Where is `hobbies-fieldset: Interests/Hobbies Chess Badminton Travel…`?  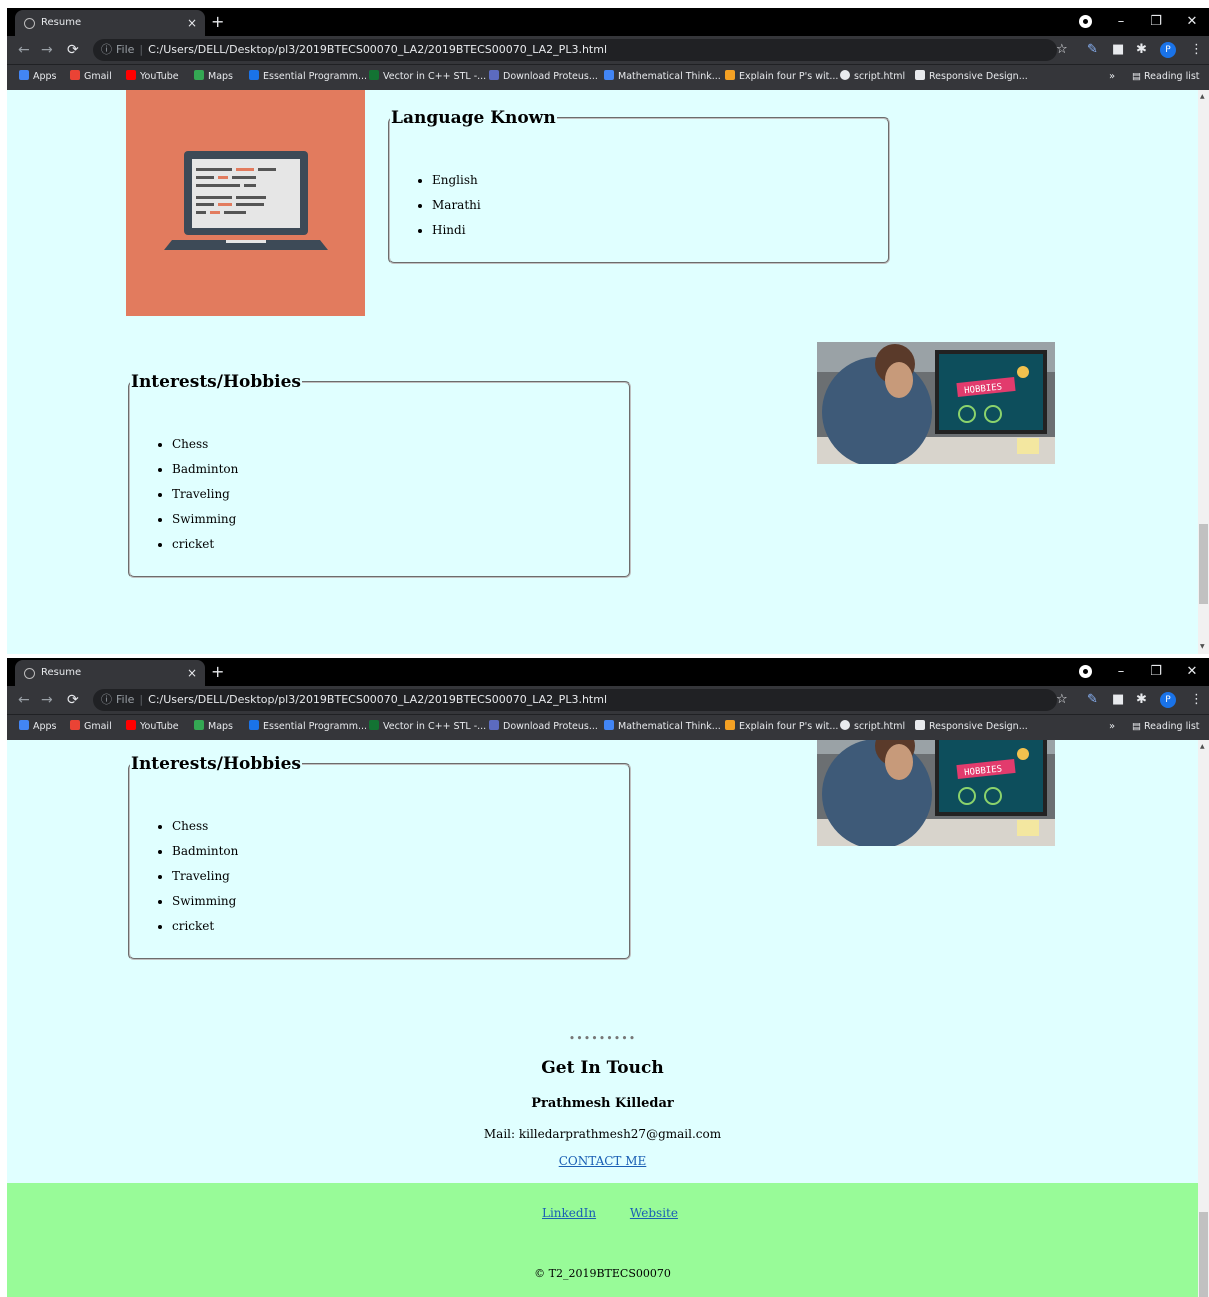 hobbies-fieldset: Interests/Hobbies Chess Badminton Travel… is located at coordinates (379, 475).